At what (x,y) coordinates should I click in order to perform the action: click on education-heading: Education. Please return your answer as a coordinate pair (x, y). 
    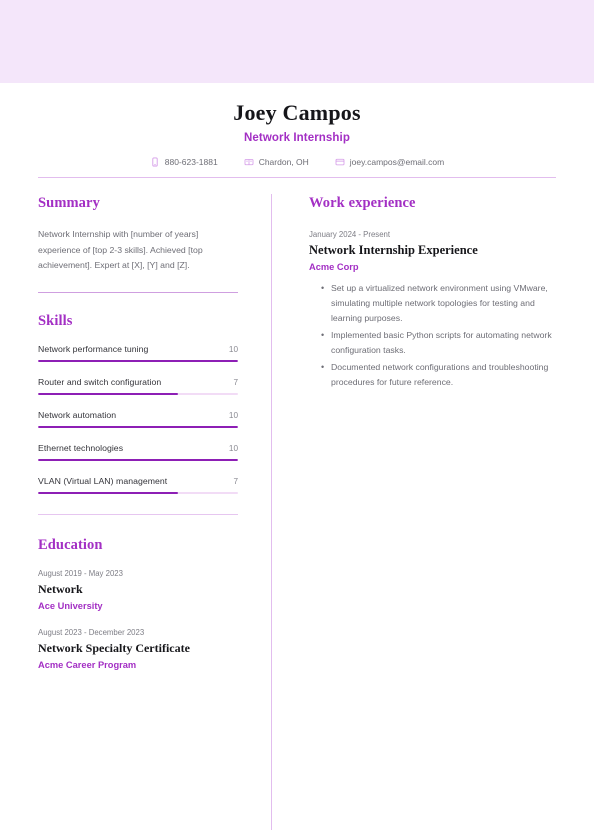
    Looking at the image, I should click on (70, 544).